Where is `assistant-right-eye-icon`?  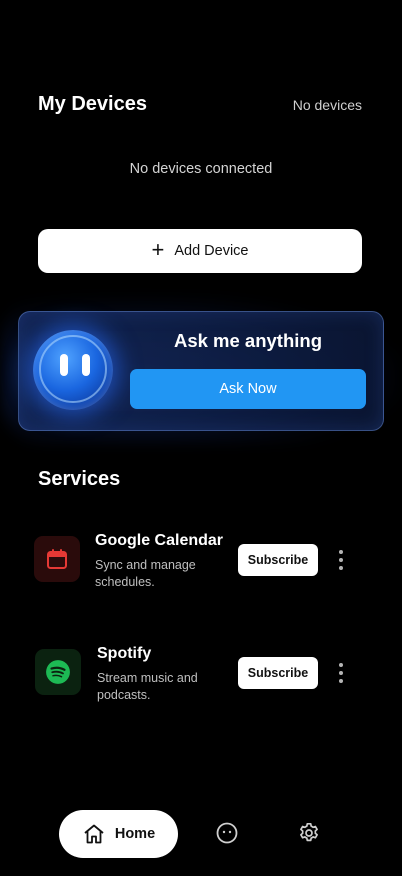
assistant-right-eye-icon is located at coordinates (86, 365).